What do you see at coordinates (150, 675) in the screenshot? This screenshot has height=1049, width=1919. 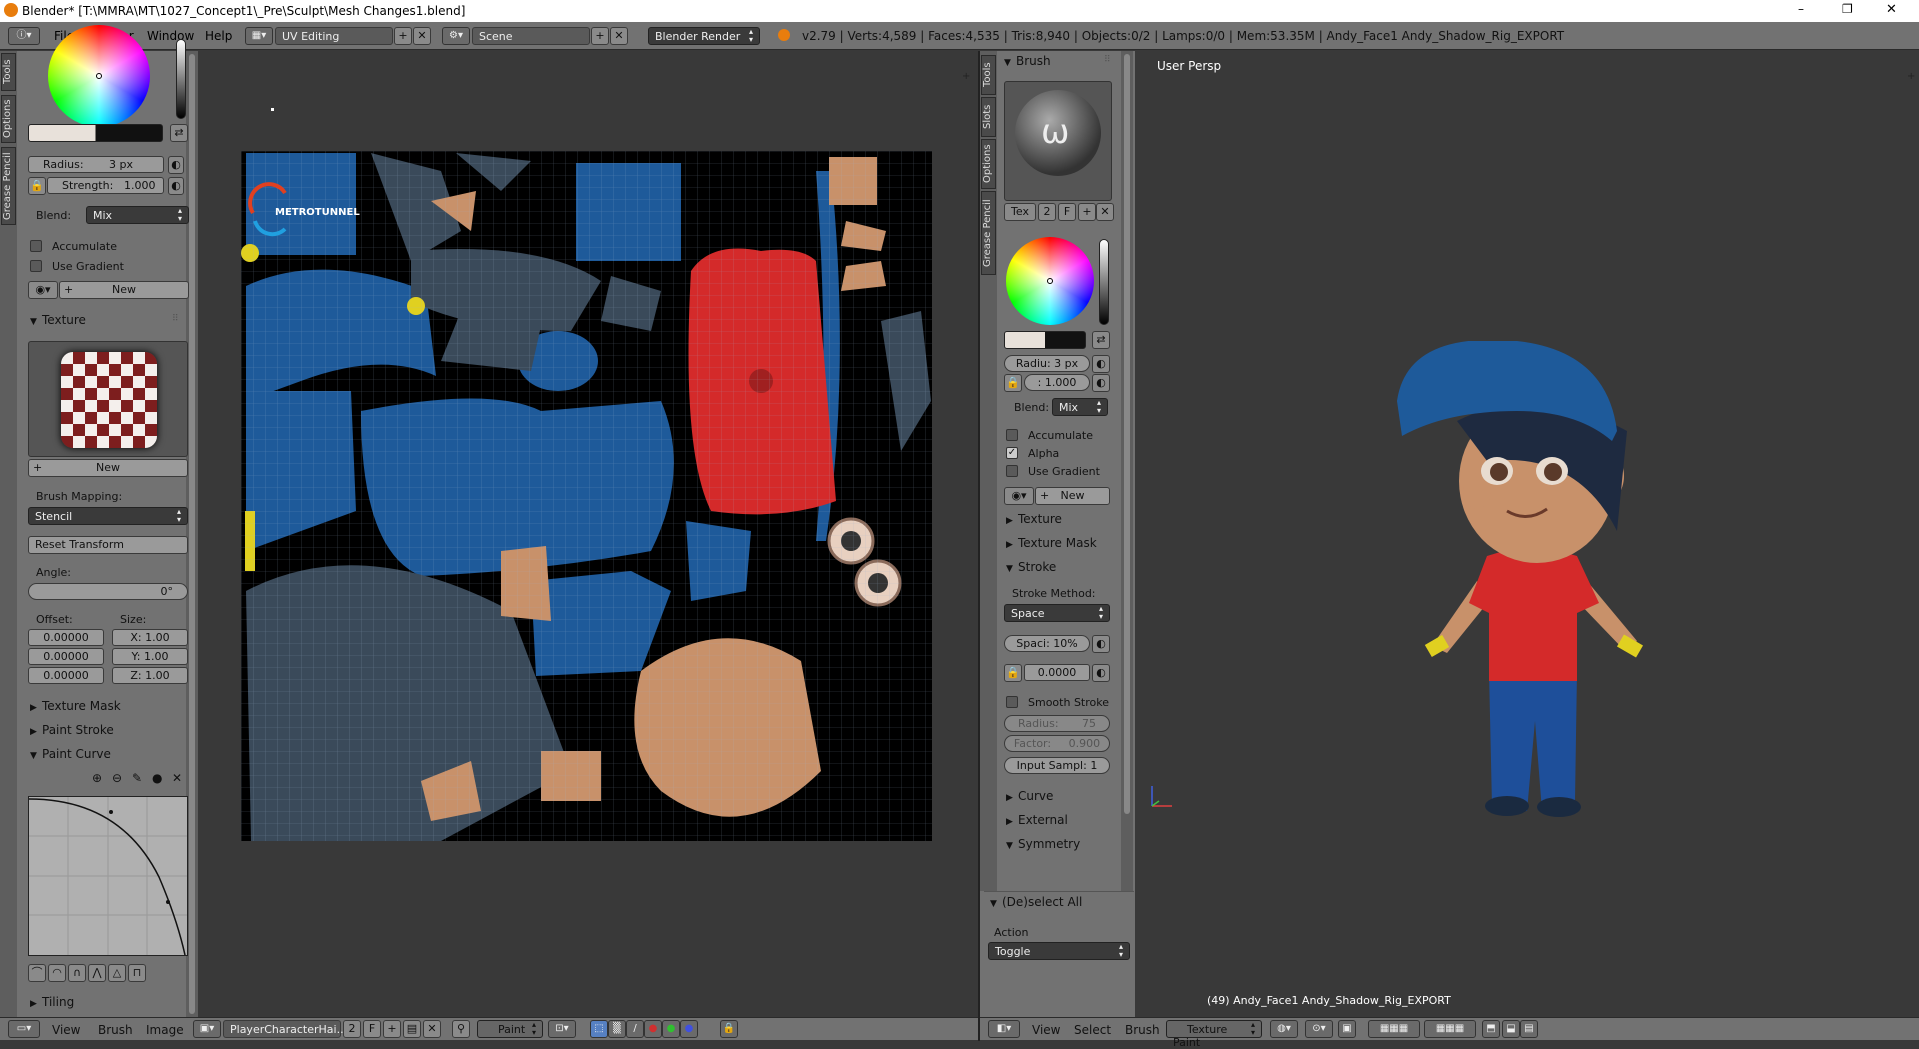 I see `size-z-field: Z: 1.00` at bounding box center [150, 675].